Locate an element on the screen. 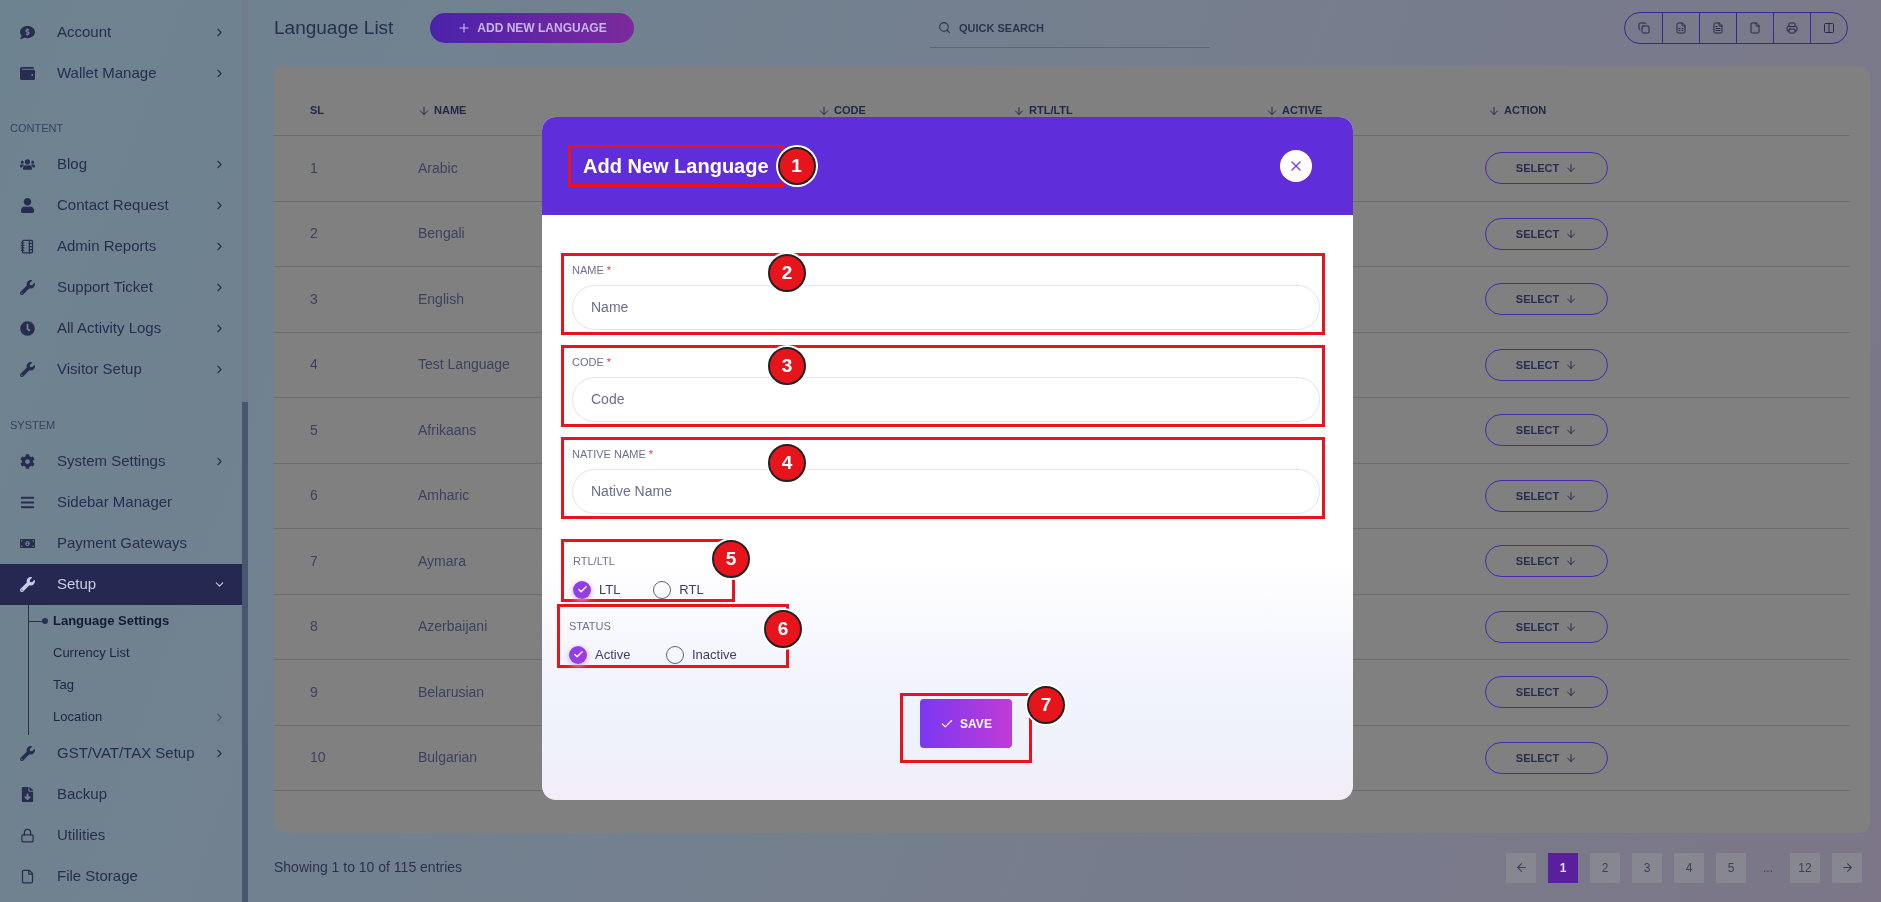 This screenshot has width=1881, height=902. arrow-right-icon is located at coordinates (1847, 867).